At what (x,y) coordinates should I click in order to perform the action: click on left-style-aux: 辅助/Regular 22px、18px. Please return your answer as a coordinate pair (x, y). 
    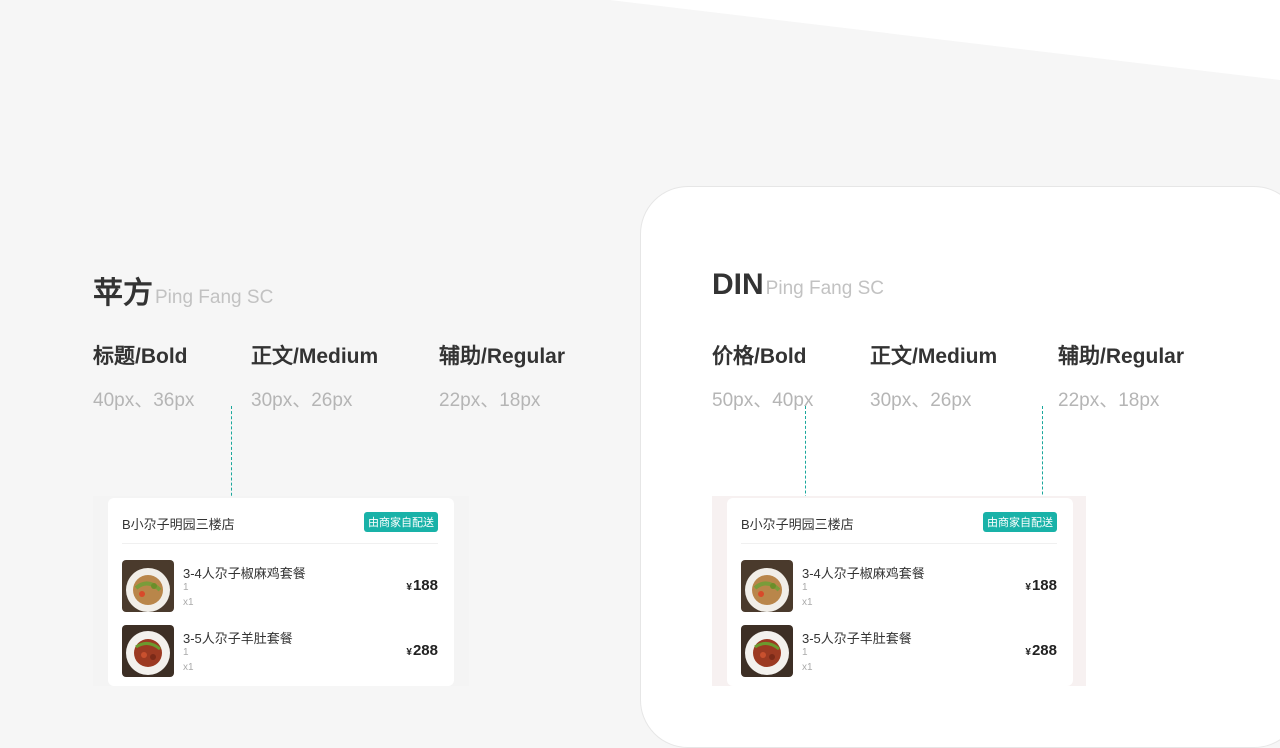
    Looking at the image, I should click on (502, 376).